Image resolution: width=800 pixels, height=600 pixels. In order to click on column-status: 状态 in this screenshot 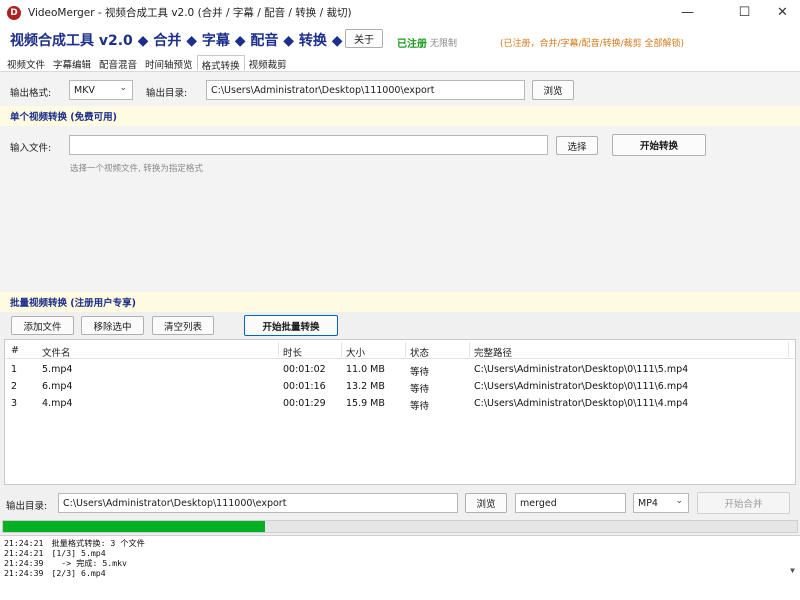, I will do `click(419, 352)`.